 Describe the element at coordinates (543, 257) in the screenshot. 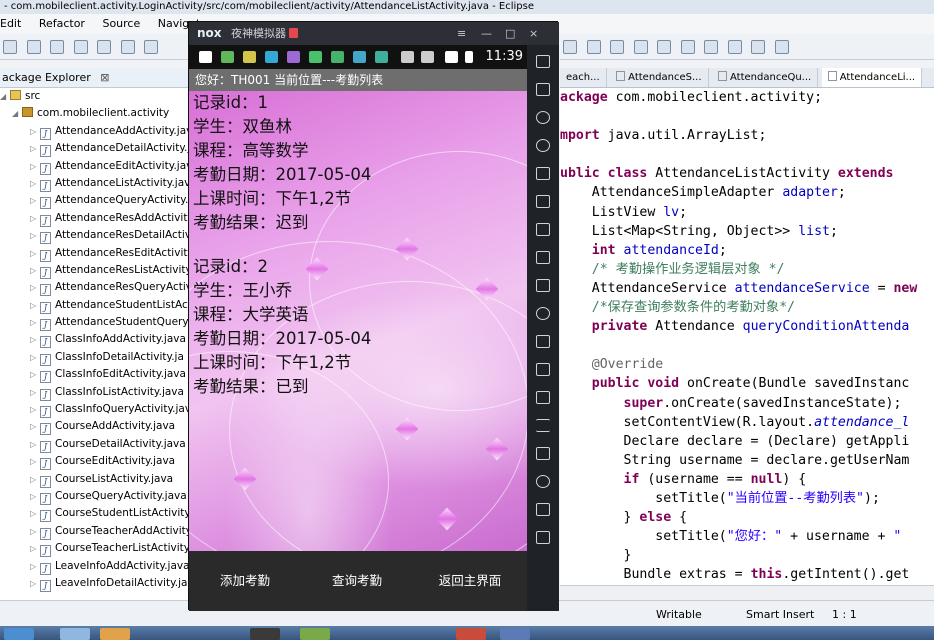

I see `volume-down-icon` at that location.